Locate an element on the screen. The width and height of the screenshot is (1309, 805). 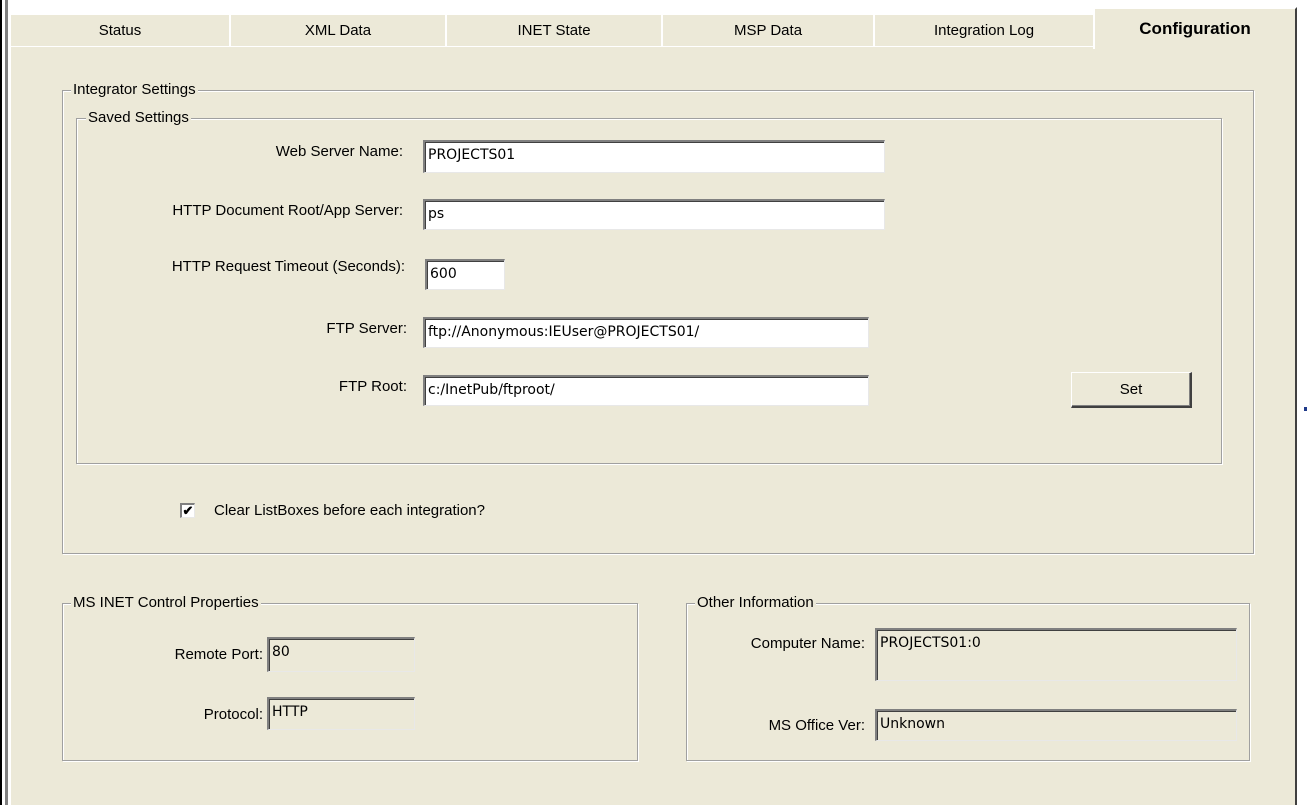
tab-label: Integration Log is located at coordinates (984, 30).